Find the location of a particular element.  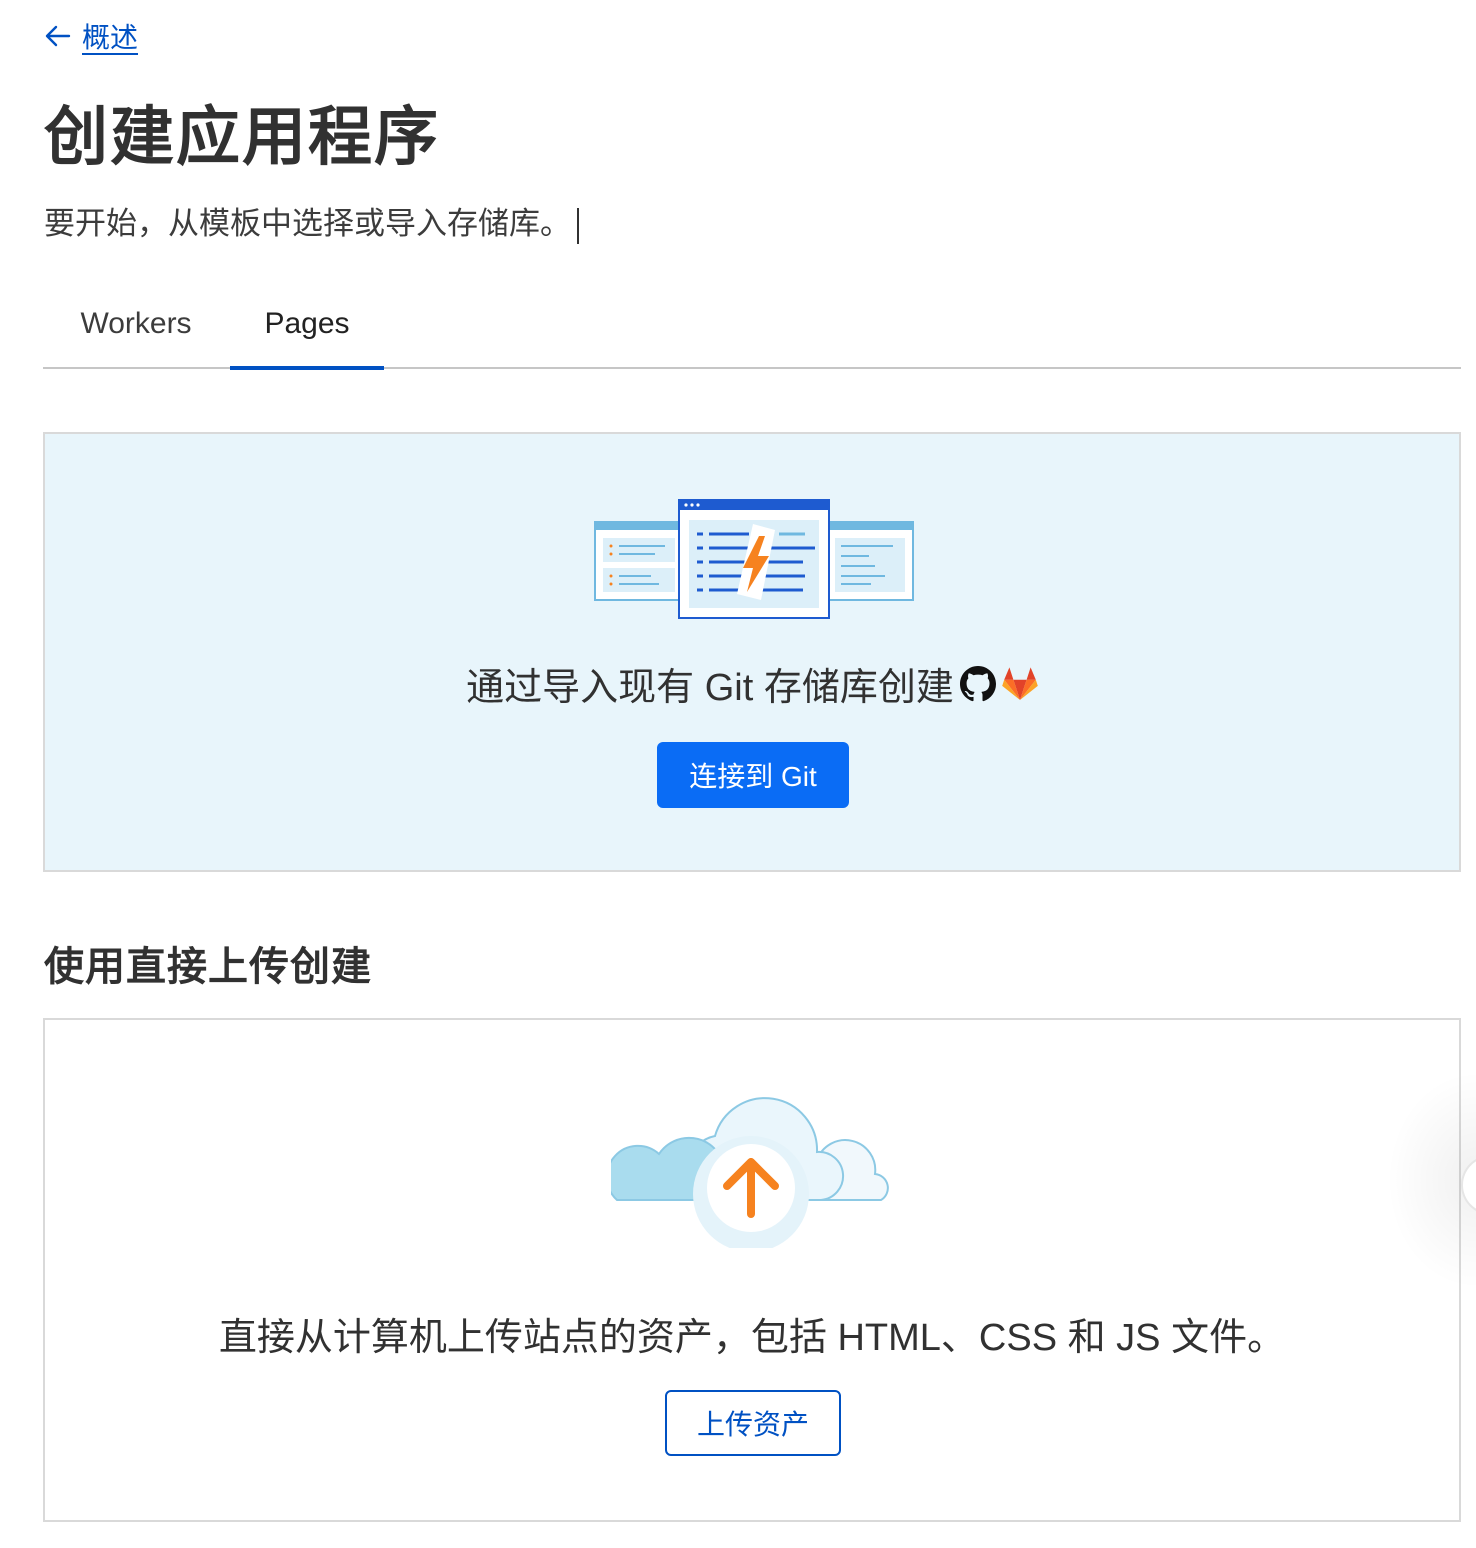

direct-upload-description: 直接从计算机上传站点的资产，包括 HTML、CSS 和 JS 文件。 is located at coordinates (752, 1338).